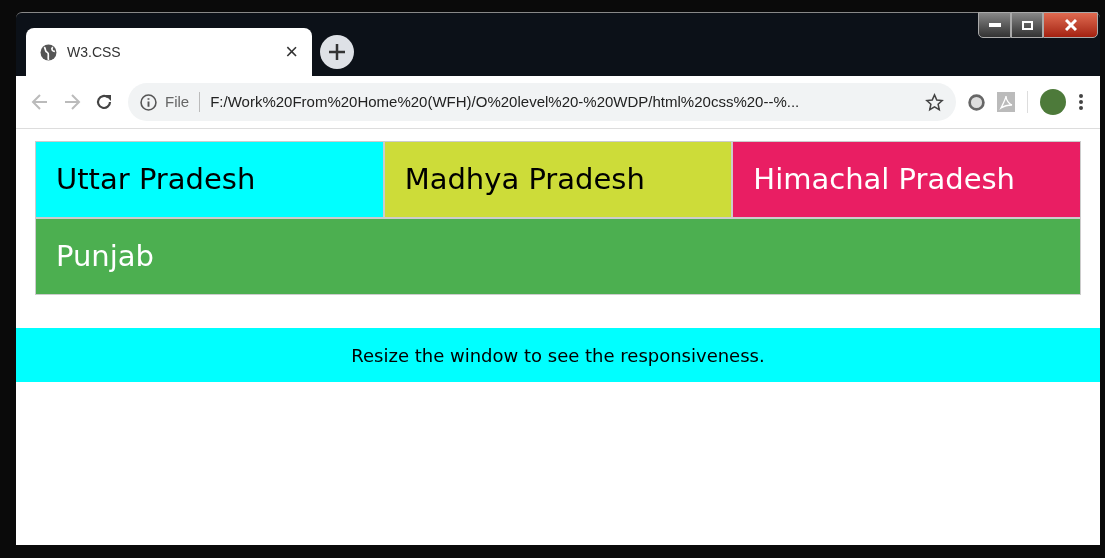 The width and height of the screenshot is (1105, 558). I want to click on close-button, so click(1070, 25).